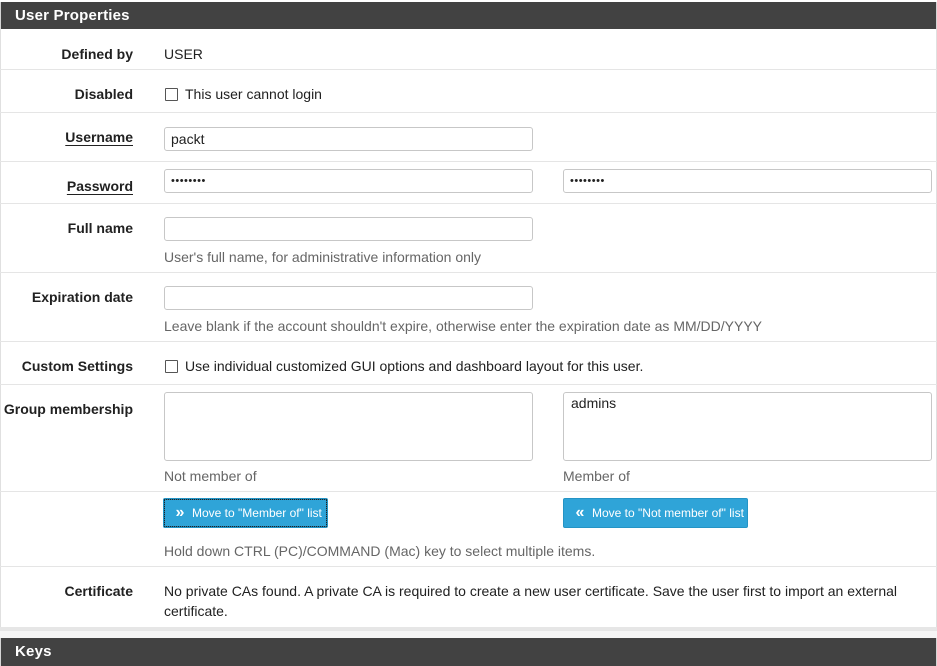  I want to click on disabled-checkbox, so click(171, 94).